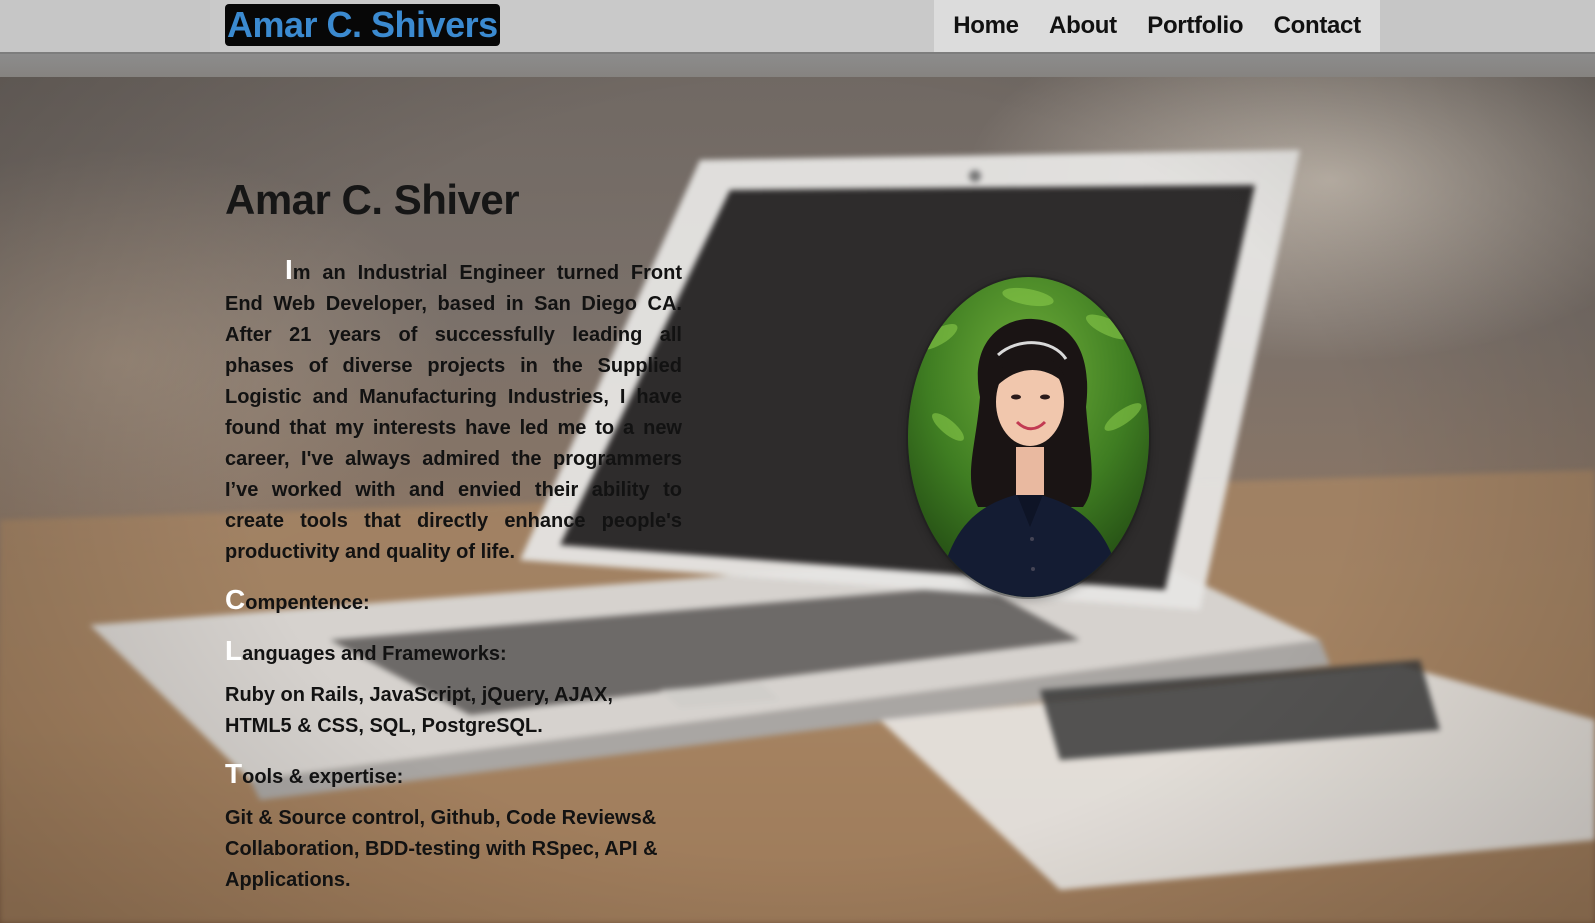 The height and width of the screenshot is (923, 1595). Describe the element at coordinates (1318, 26) in the screenshot. I see `nav-link-contact: Contact` at that location.